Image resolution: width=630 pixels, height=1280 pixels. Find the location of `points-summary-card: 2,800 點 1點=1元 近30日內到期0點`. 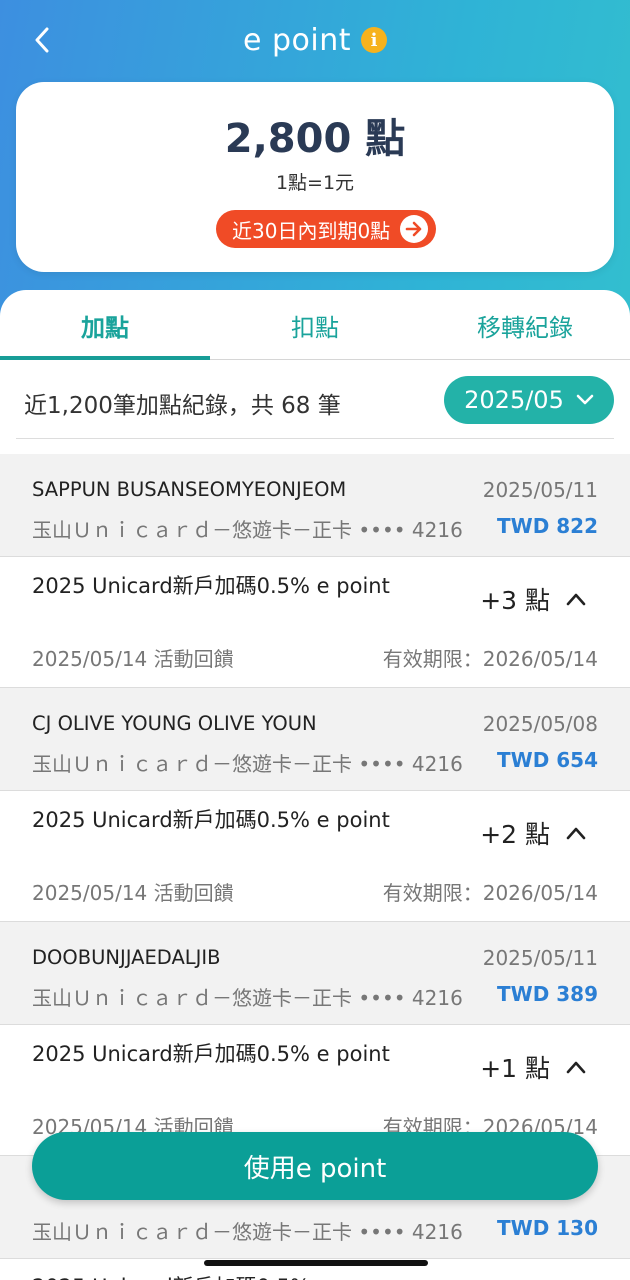

points-summary-card: 2,800 點 1點=1元 近30日內到期0點 is located at coordinates (315, 177).